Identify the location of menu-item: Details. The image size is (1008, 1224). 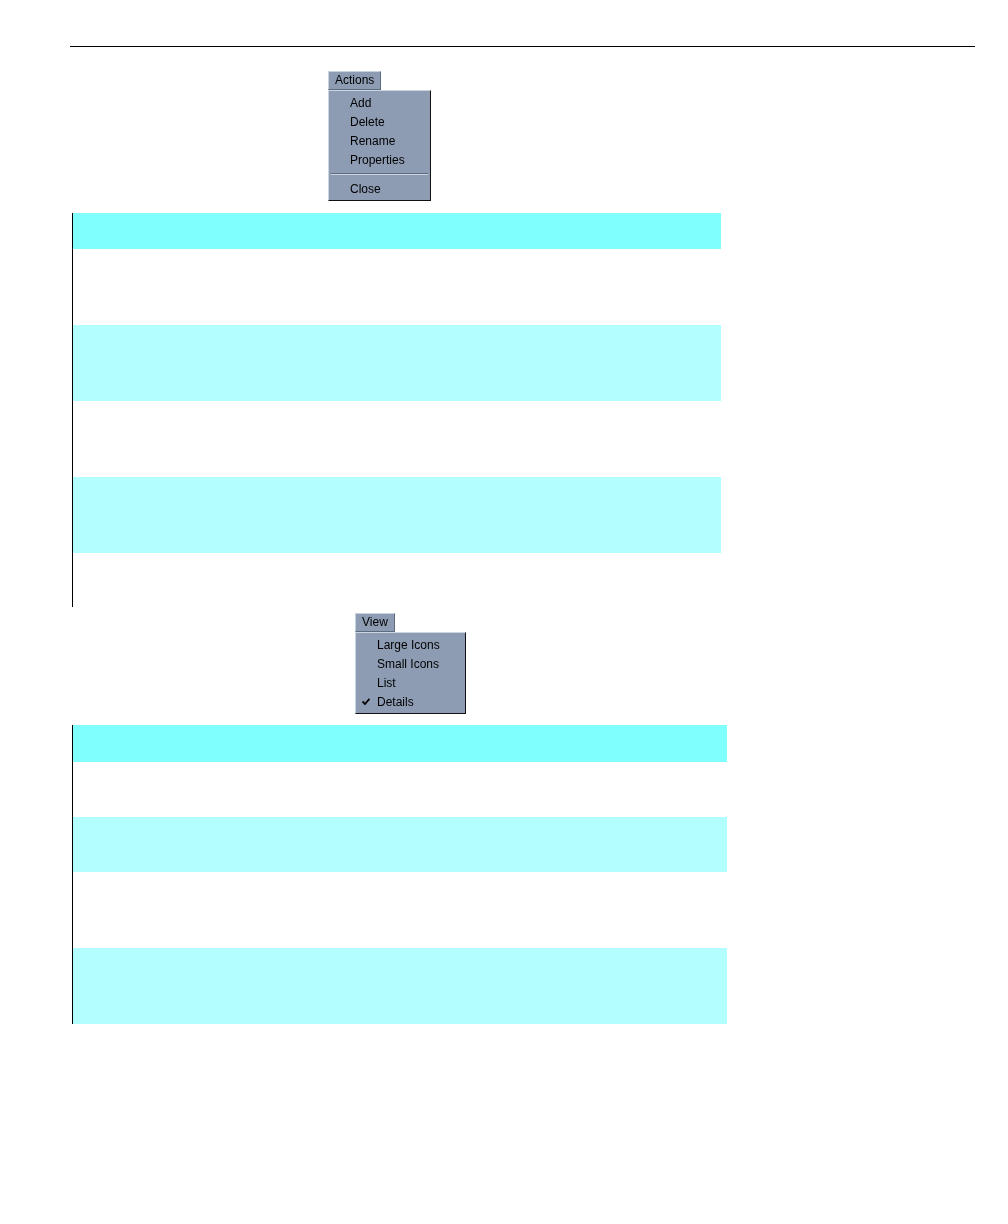
(410, 701).